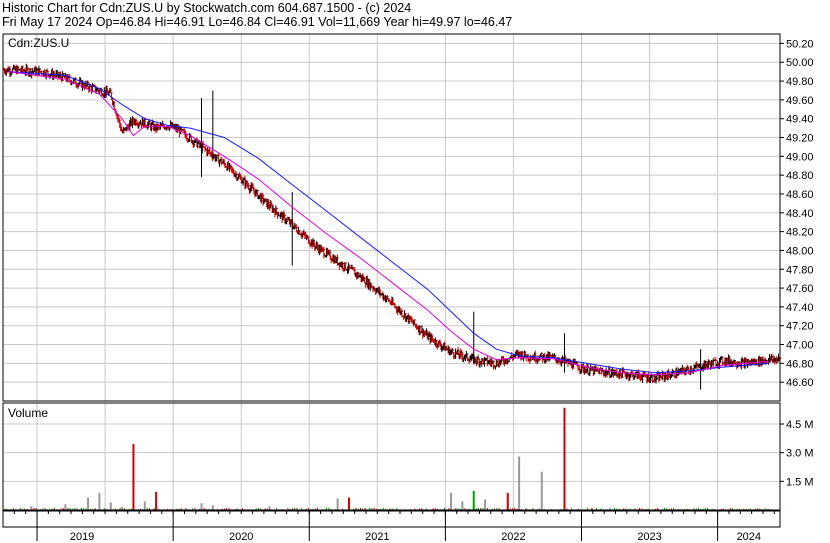  I want to click on price-tick-label: 48.40, so click(800, 214).